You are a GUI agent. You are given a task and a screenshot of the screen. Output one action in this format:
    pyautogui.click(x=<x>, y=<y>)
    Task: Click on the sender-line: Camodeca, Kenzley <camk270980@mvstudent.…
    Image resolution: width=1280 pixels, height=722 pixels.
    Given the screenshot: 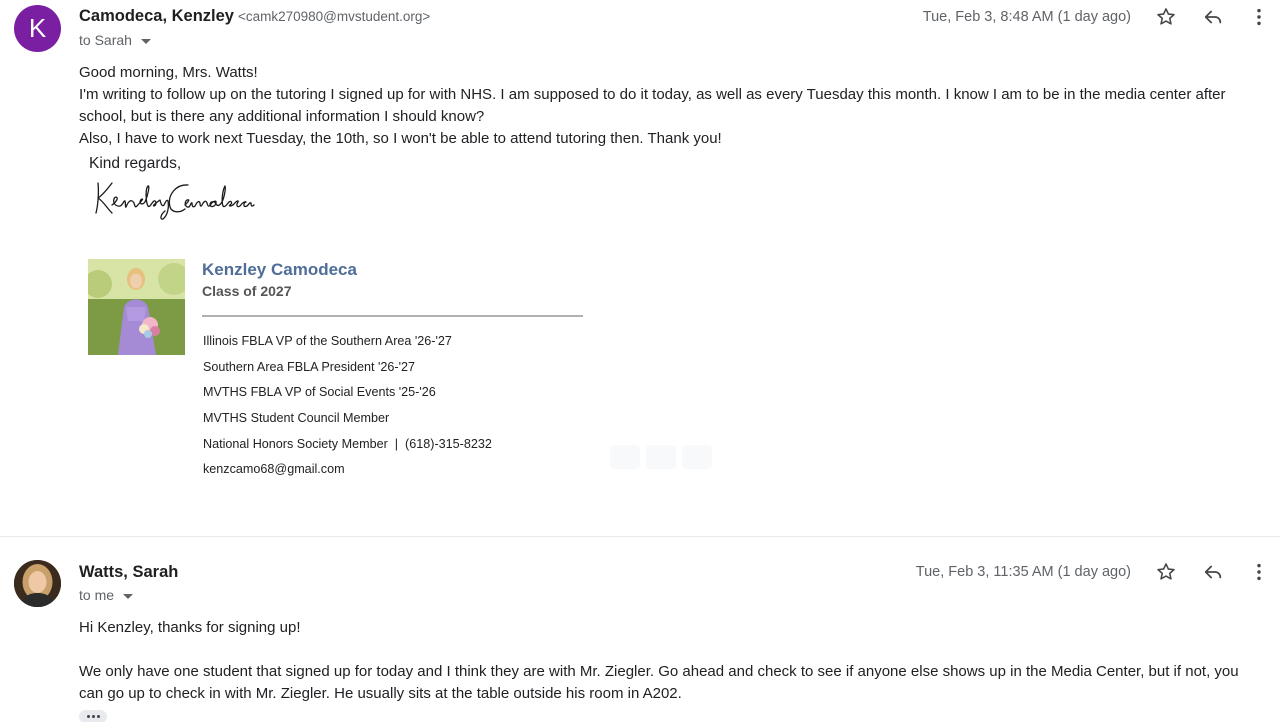 What is the action you would take?
    pyautogui.click(x=254, y=16)
    